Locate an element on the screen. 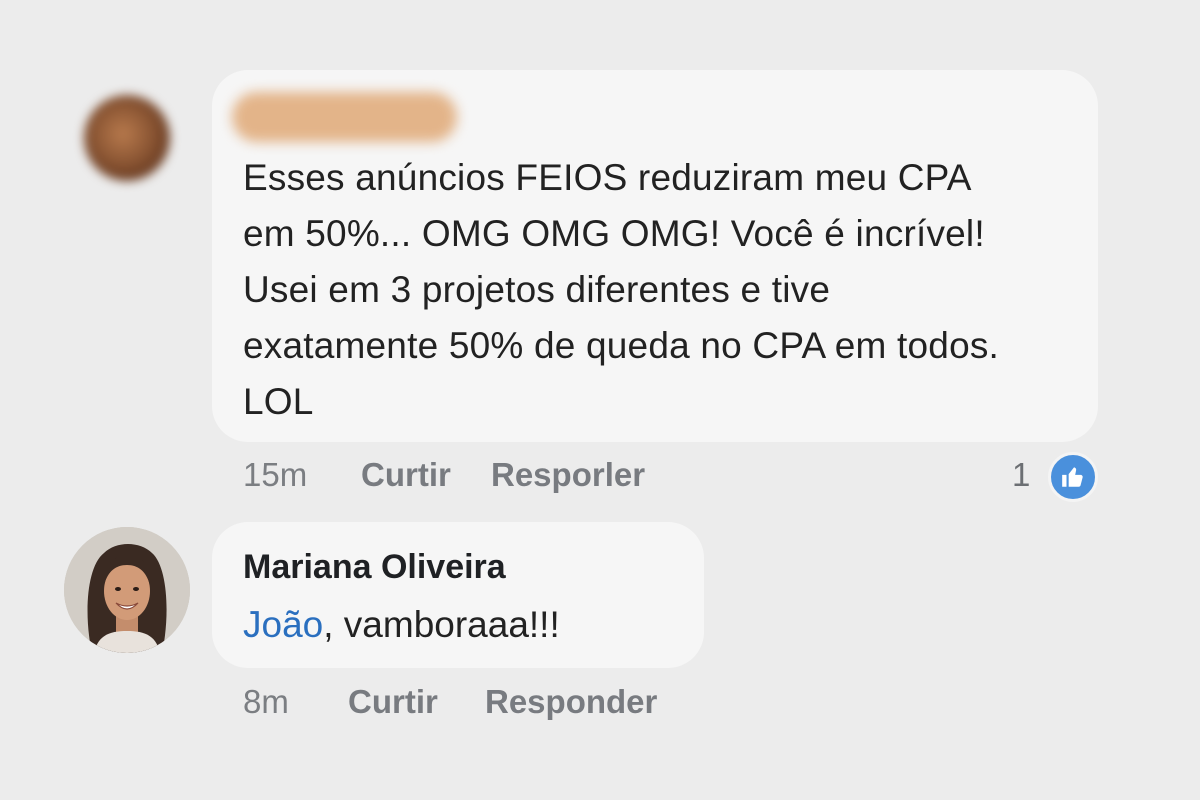 Image resolution: width=1200 pixels, height=800 pixels. comment-bubble is located at coordinates (458, 595).